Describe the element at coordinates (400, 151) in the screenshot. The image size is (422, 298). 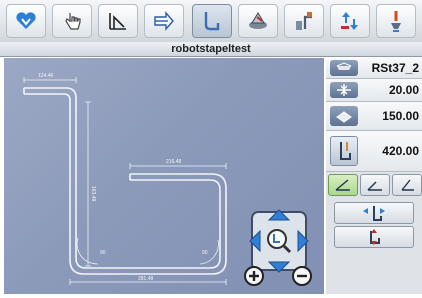
I see `length-value: 420.00` at that location.